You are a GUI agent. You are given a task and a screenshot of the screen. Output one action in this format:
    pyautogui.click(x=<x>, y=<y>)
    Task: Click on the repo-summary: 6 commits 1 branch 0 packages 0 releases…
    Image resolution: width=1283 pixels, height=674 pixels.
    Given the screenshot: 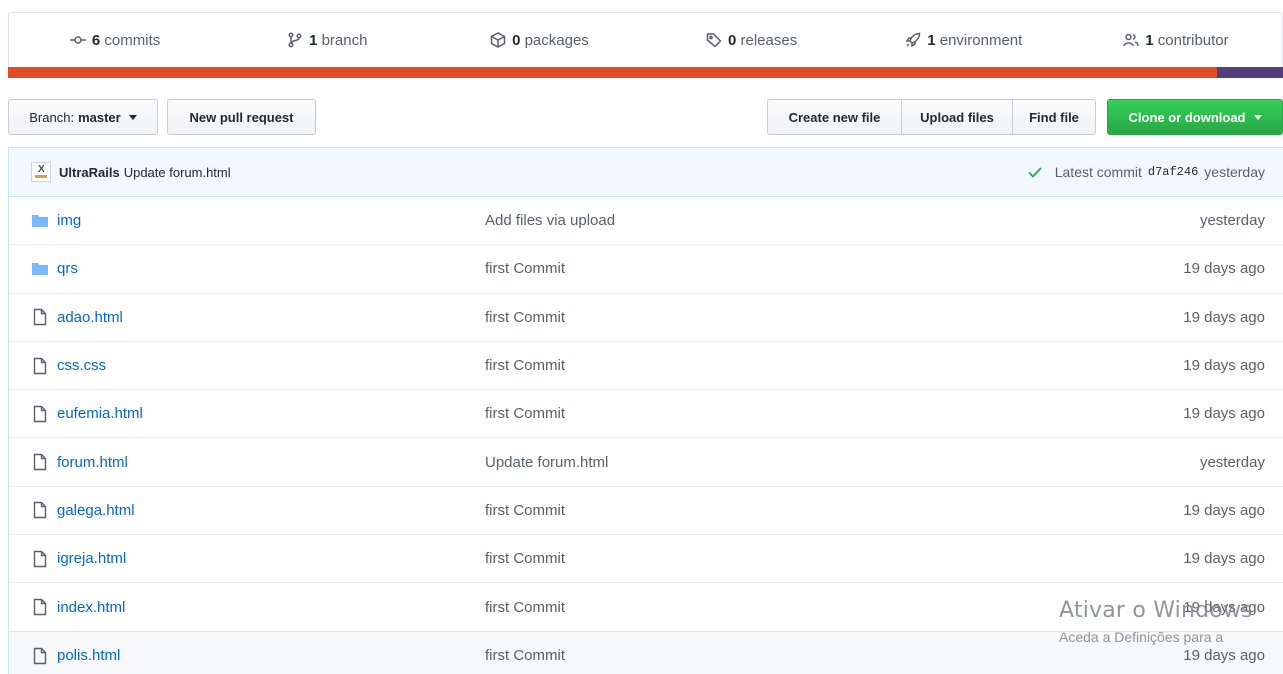 What is the action you would take?
    pyautogui.click(x=645, y=45)
    